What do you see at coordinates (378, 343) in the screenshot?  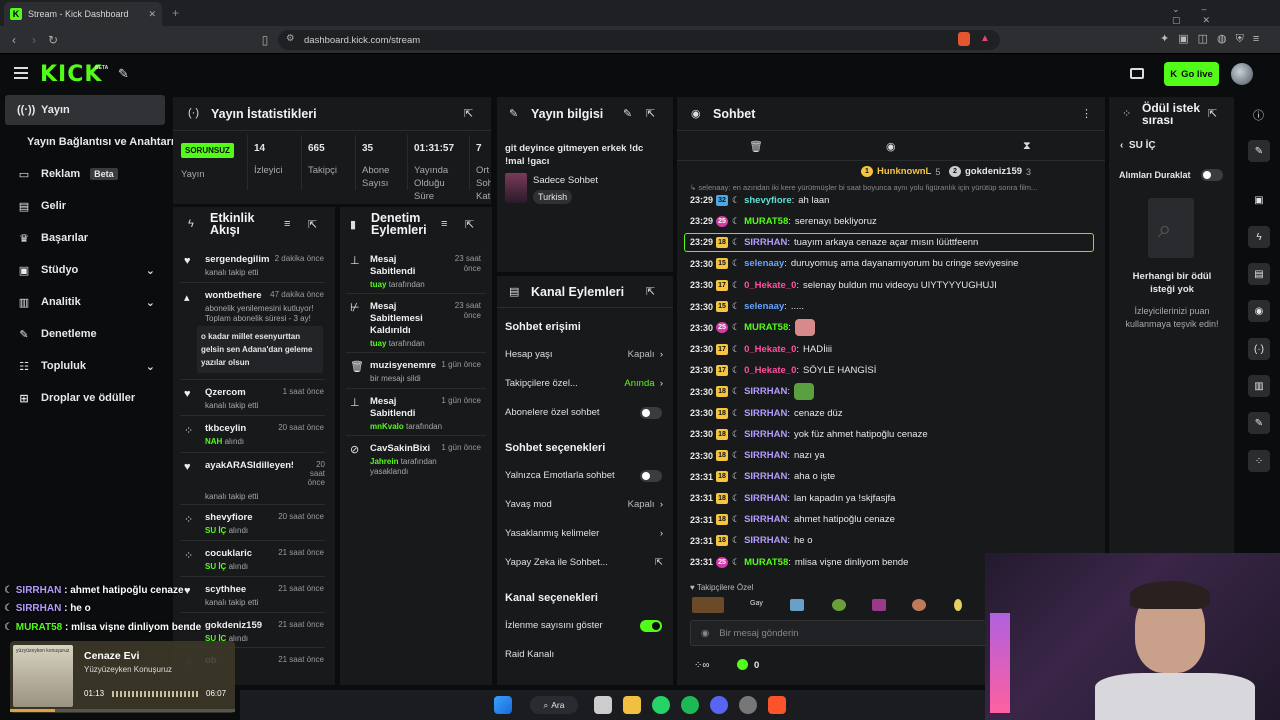 I see `mod-actor: tuay` at bounding box center [378, 343].